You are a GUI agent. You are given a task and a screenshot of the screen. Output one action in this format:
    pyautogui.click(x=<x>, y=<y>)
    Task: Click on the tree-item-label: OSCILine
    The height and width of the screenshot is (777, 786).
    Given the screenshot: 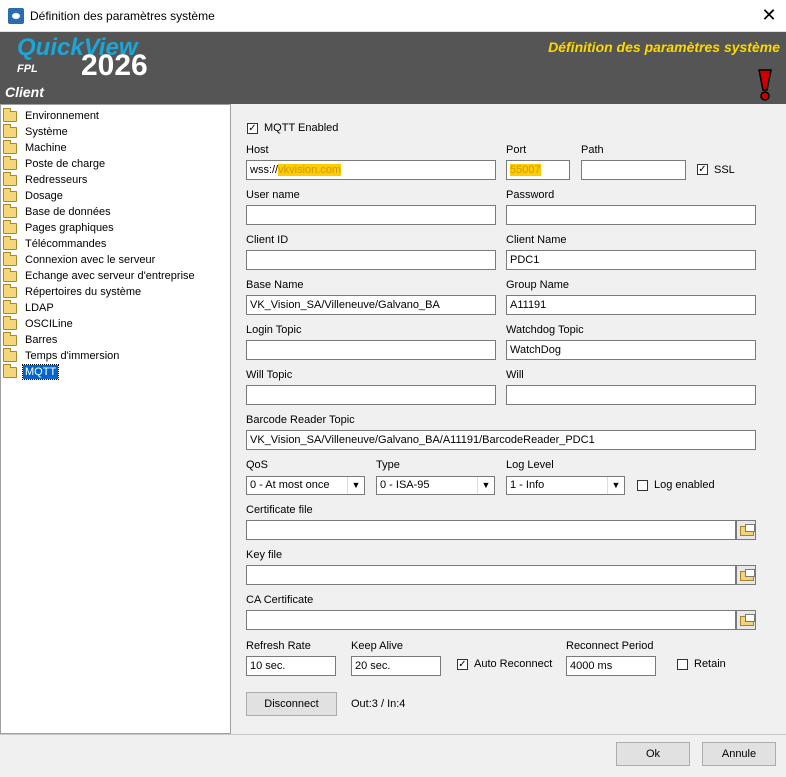 What is the action you would take?
    pyautogui.click(x=49, y=324)
    